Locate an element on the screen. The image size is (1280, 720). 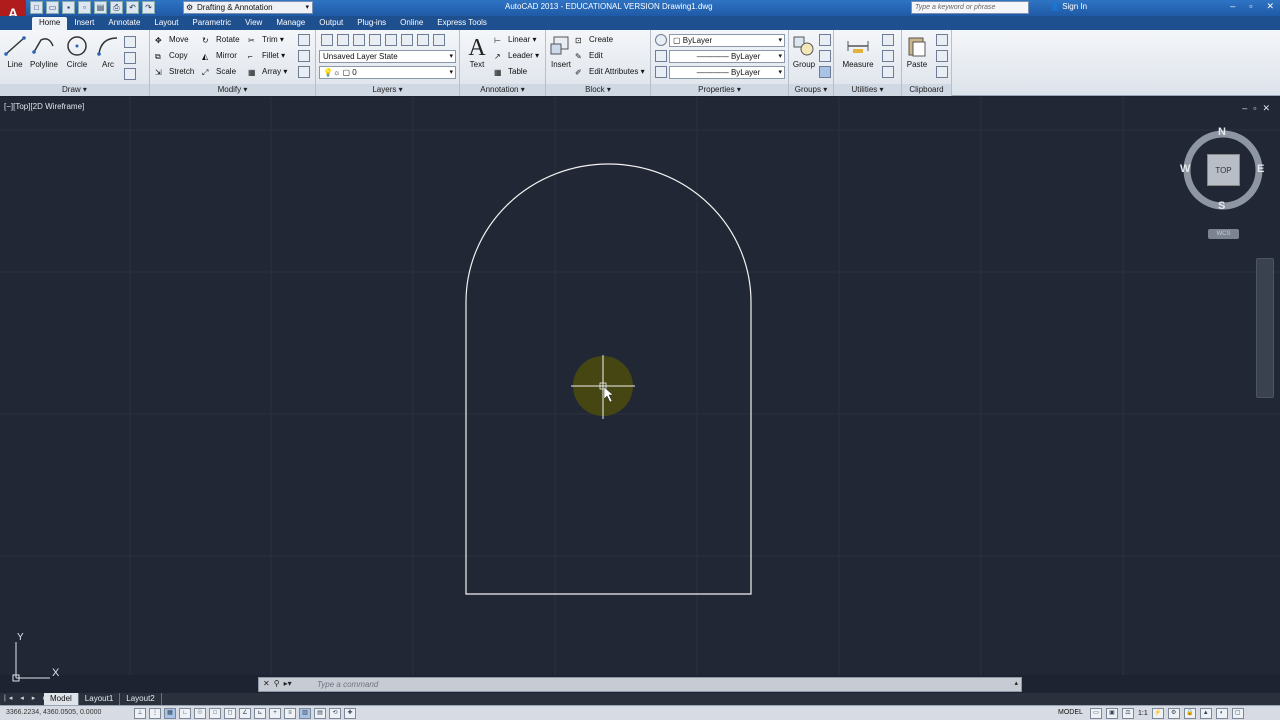
close-icon: ✕ is located at coordinates (1270, 6).